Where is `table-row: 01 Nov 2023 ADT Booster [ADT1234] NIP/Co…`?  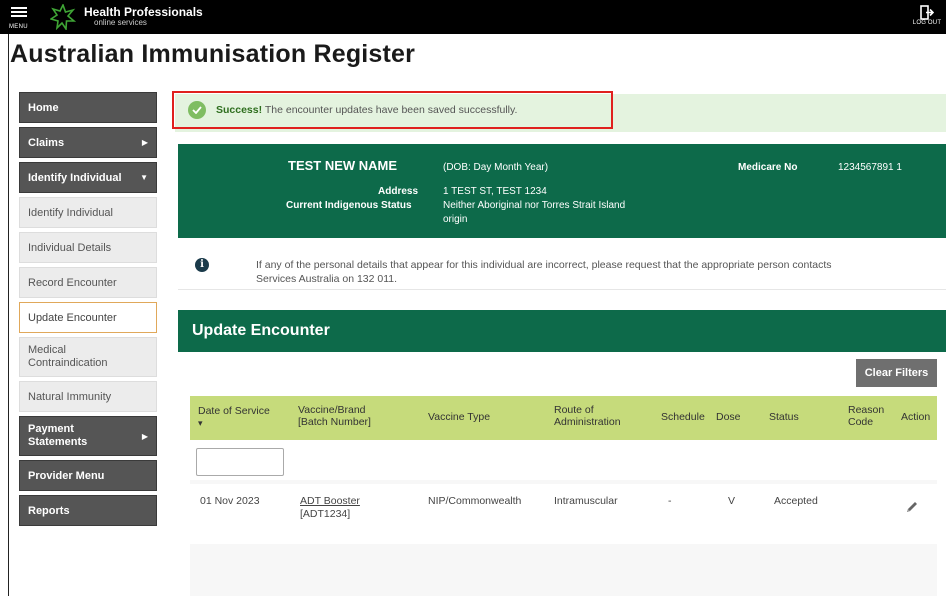
table-row: 01 Nov 2023 ADT Booster [ADT1234] NIP/Co… is located at coordinates (563, 514).